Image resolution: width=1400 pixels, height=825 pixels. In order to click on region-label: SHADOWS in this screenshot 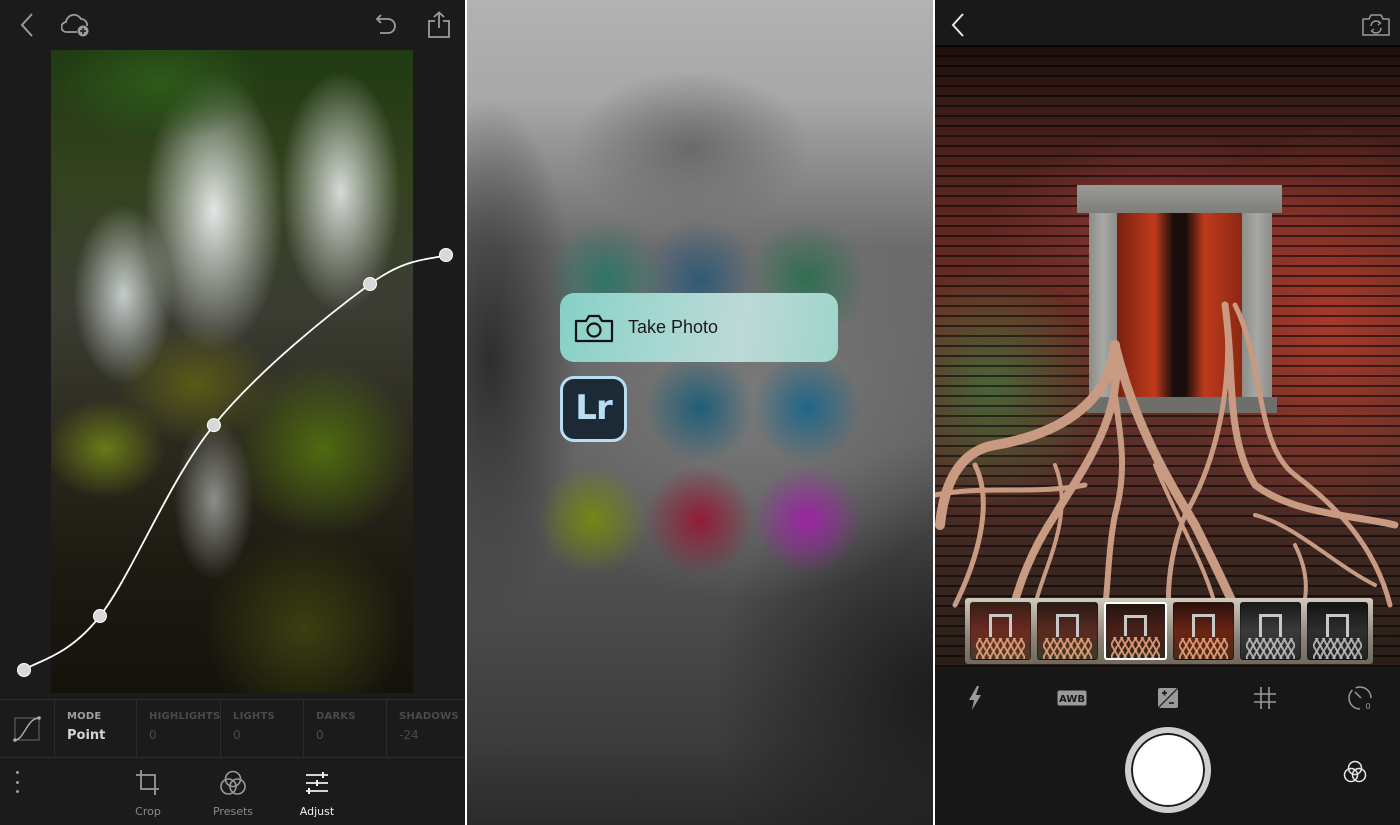, I will do `click(429, 716)`.